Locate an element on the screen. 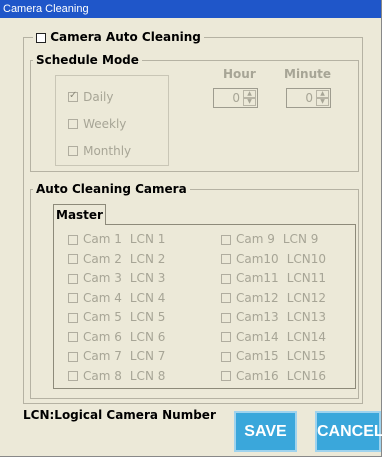 The width and height of the screenshot is (387, 458). camera-item: Cam 5 LCN 5 is located at coordinates (116, 317).